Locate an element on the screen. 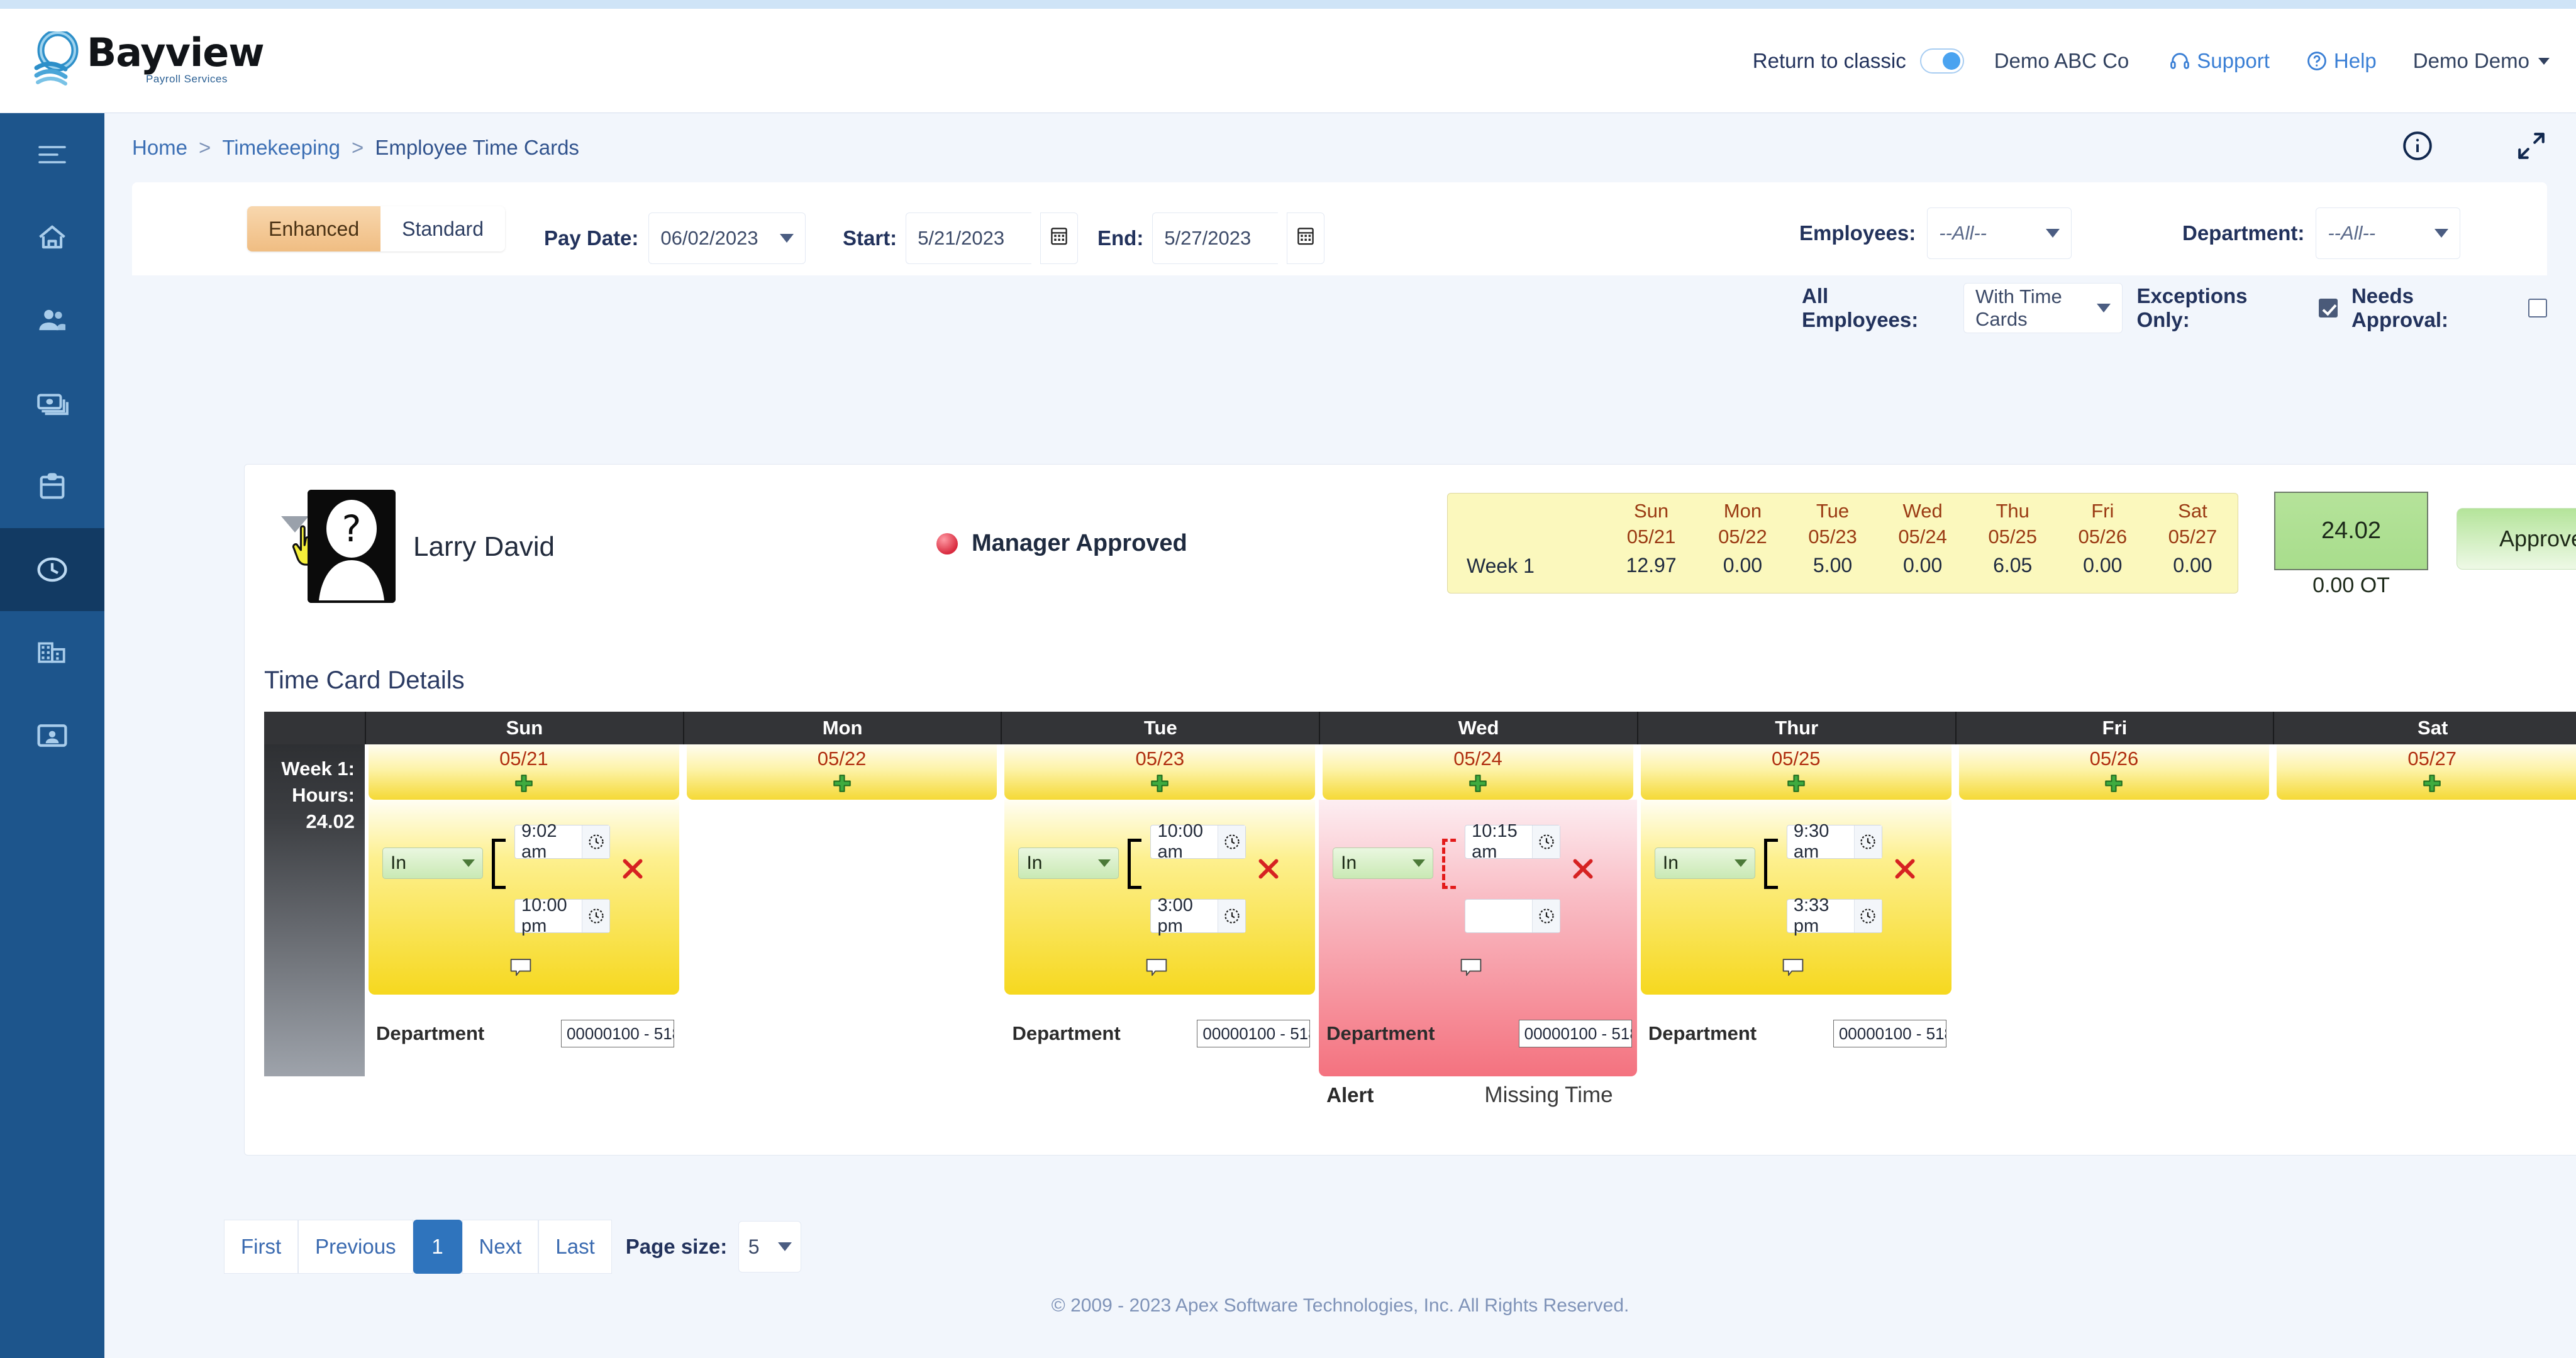  time-out-field: 3:00 pm is located at coordinates (1198, 915).